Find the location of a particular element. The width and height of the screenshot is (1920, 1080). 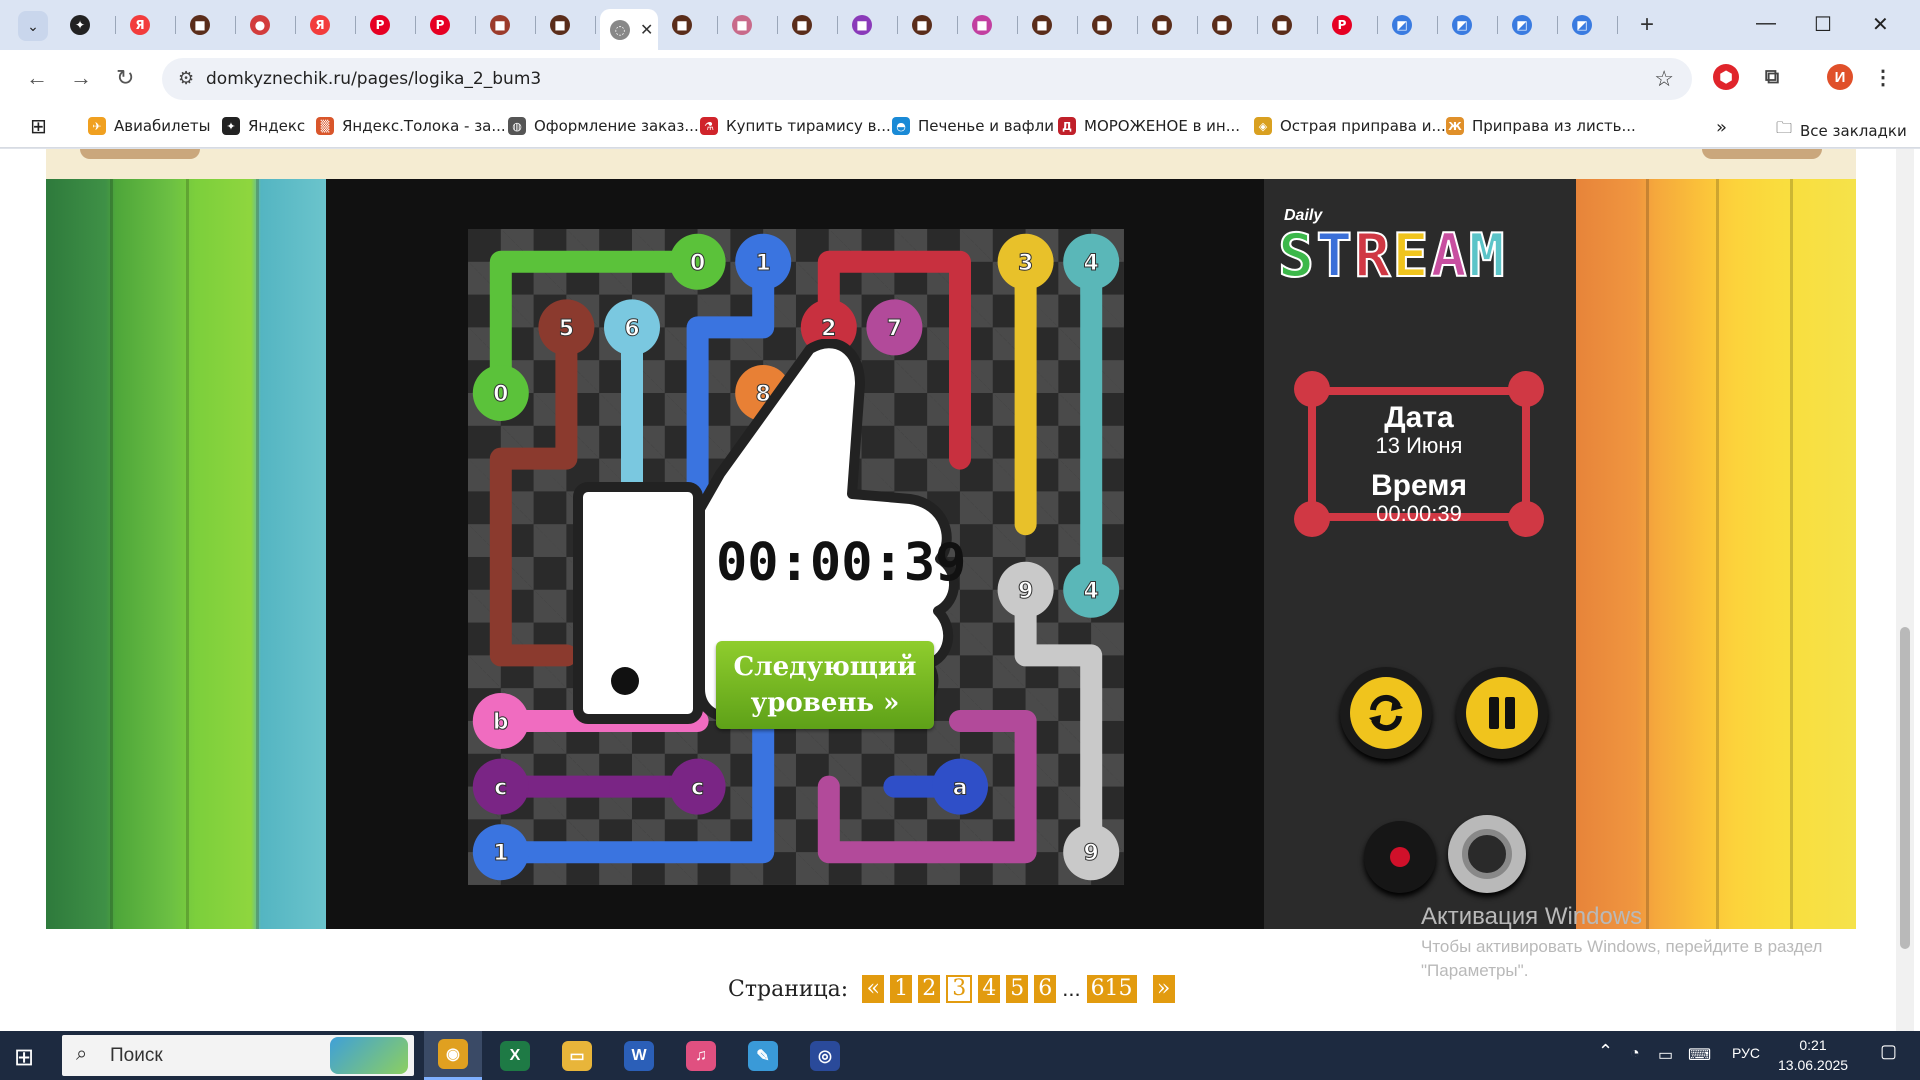

pagination-last: 615 is located at coordinates (1111, 989).